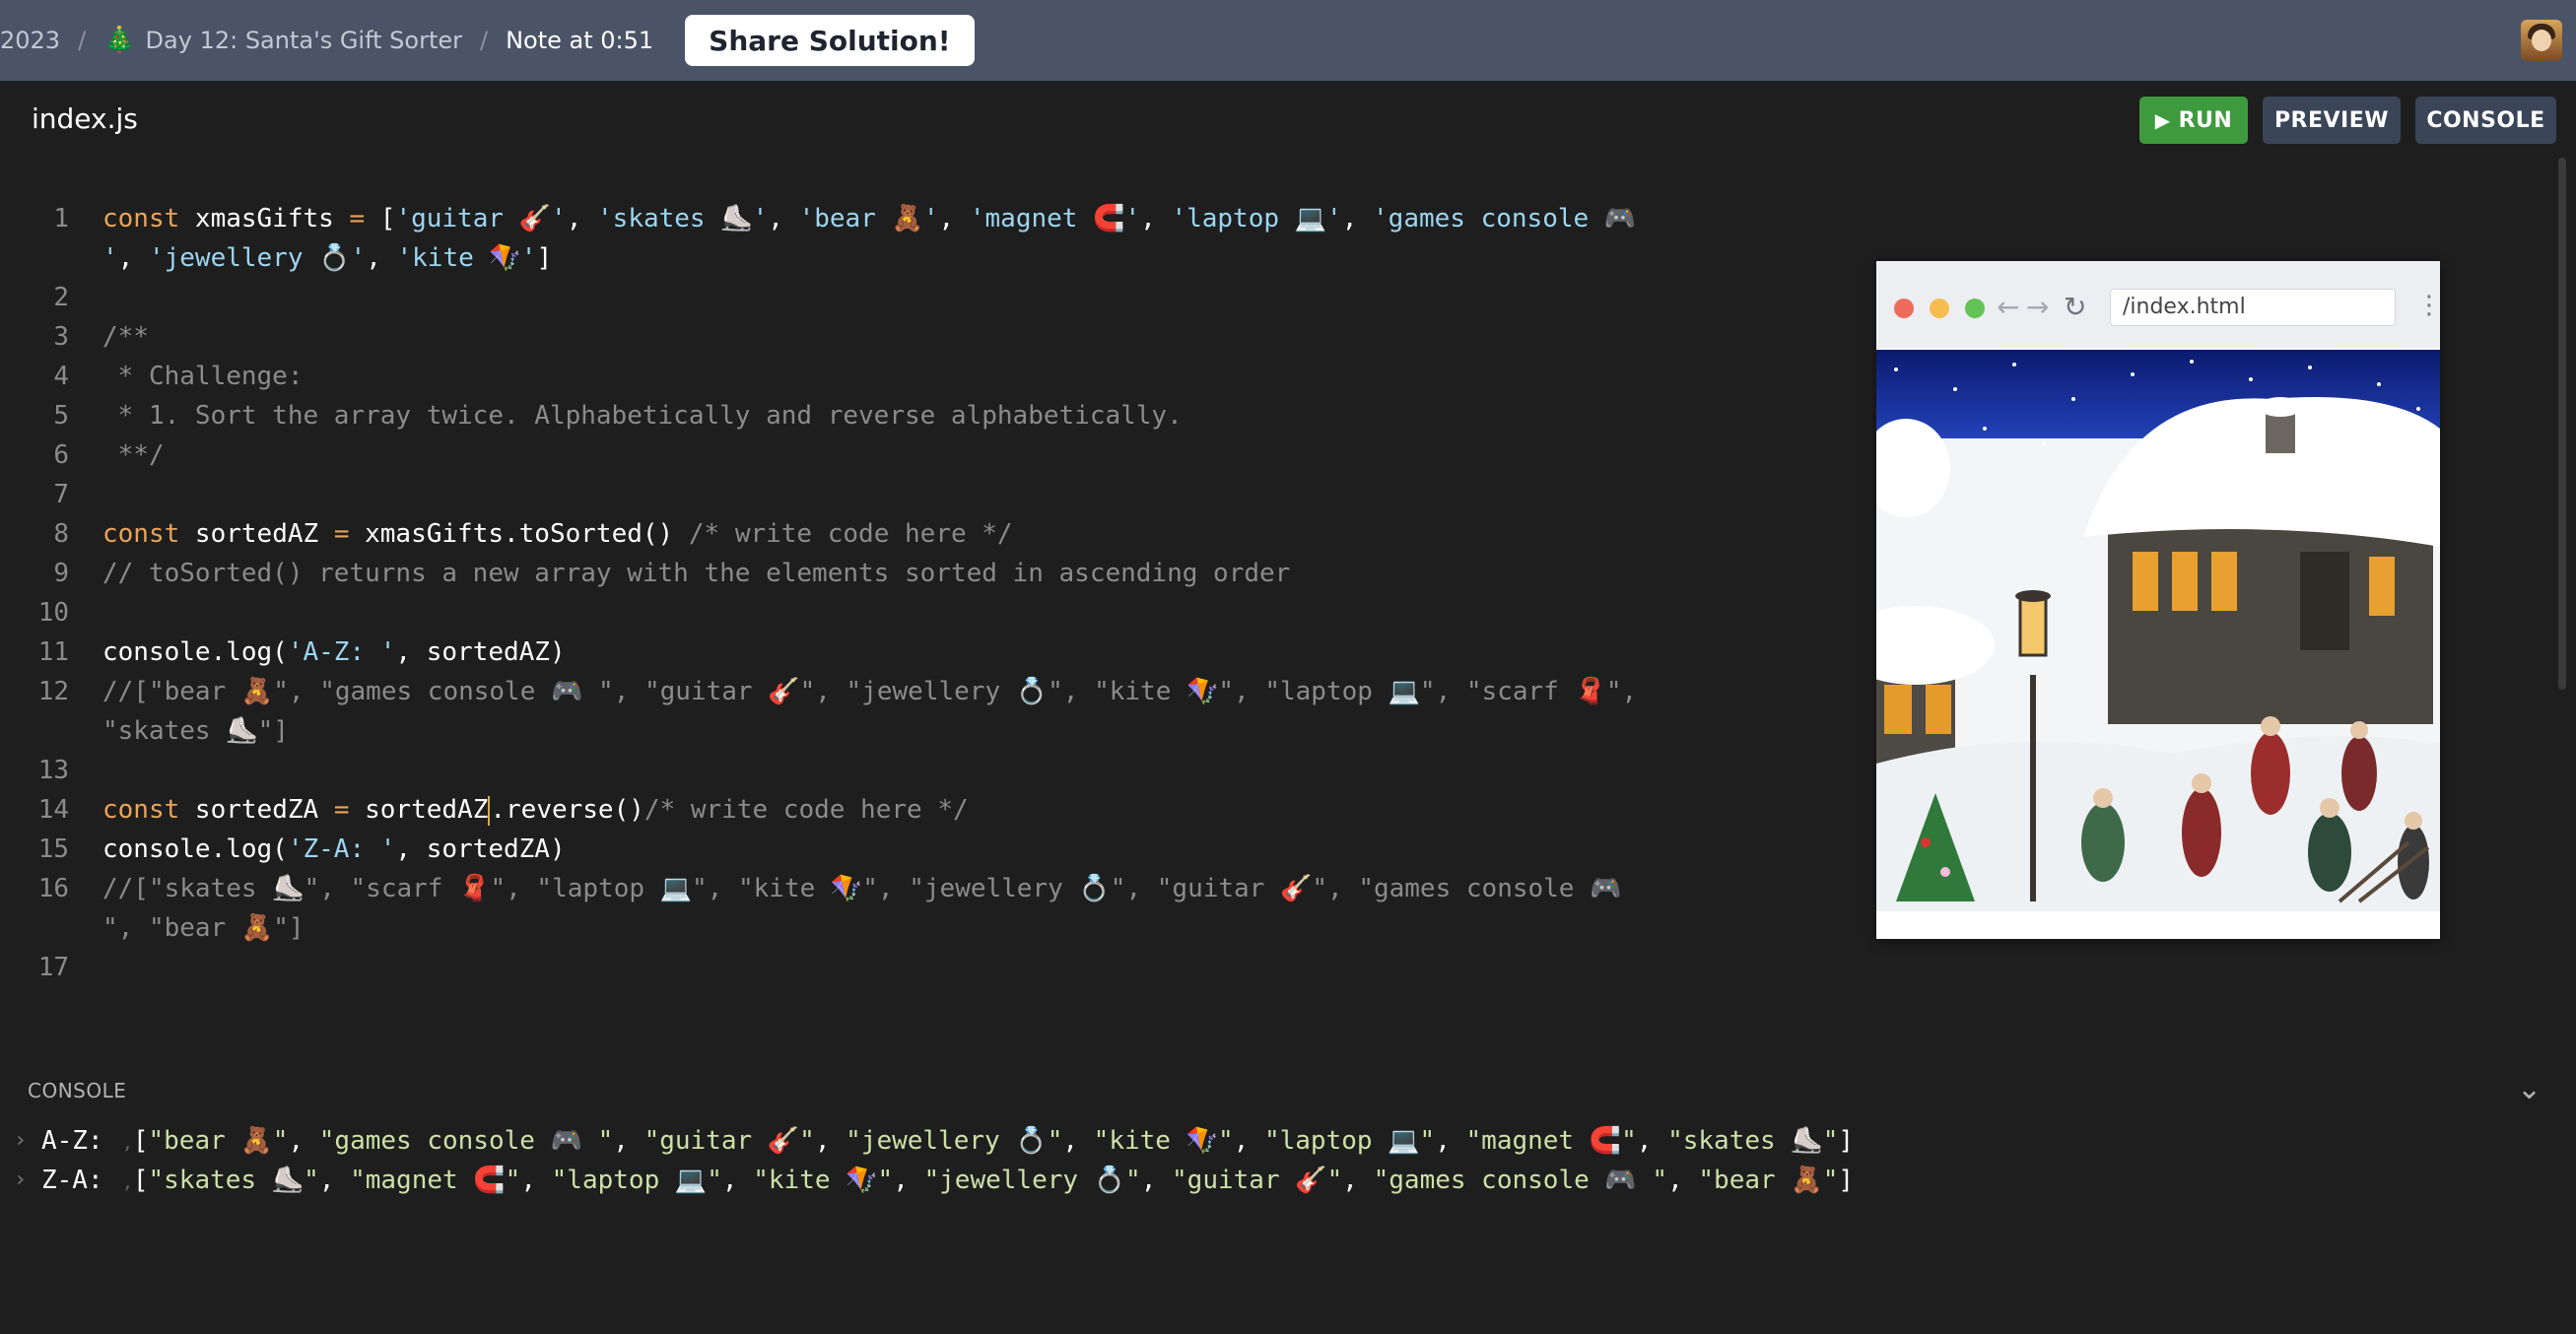 The width and height of the screenshot is (2576, 1334). Describe the element at coordinates (2158, 630) in the screenshot. I see `winter-village-image` at that location.